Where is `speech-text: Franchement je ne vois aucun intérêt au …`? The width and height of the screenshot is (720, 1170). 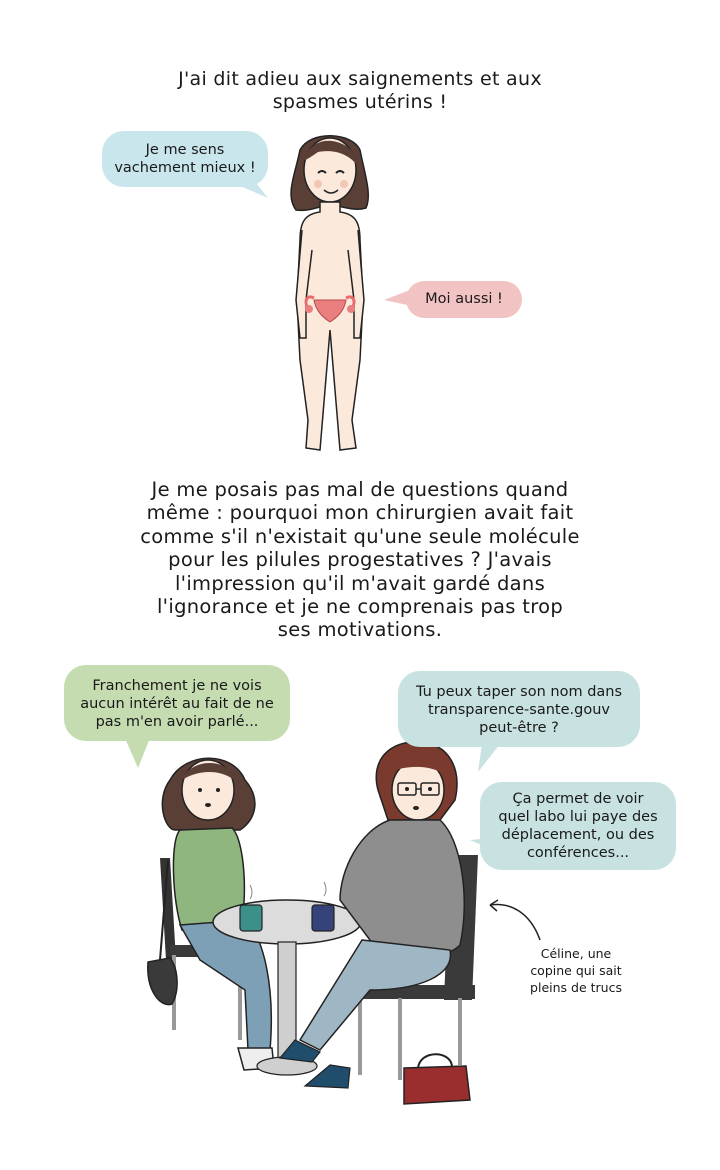 speech-text: Franchement je ne vois aucun intérêt au … is located at coordinates (177, 704).